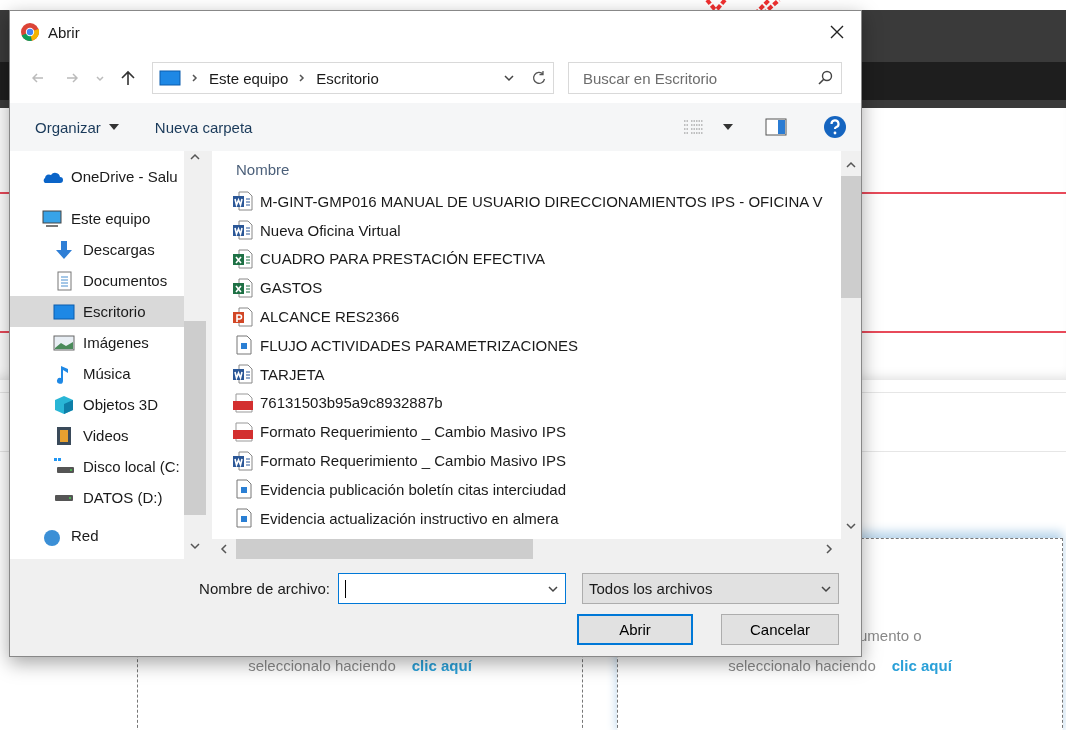  What do you see at coordinates (111, 218) in the screenshot?
I see `navigation-label: Este equipo` at bounding box center [111, 218].